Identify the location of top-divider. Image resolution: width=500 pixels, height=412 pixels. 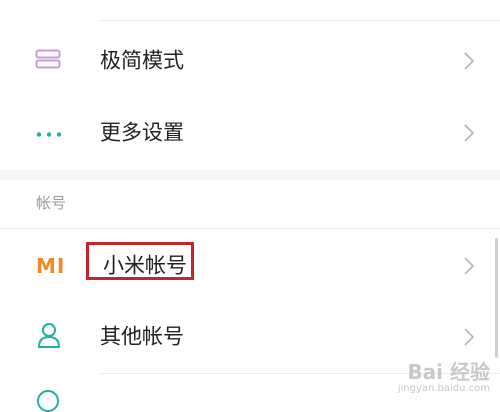
(300, 20).